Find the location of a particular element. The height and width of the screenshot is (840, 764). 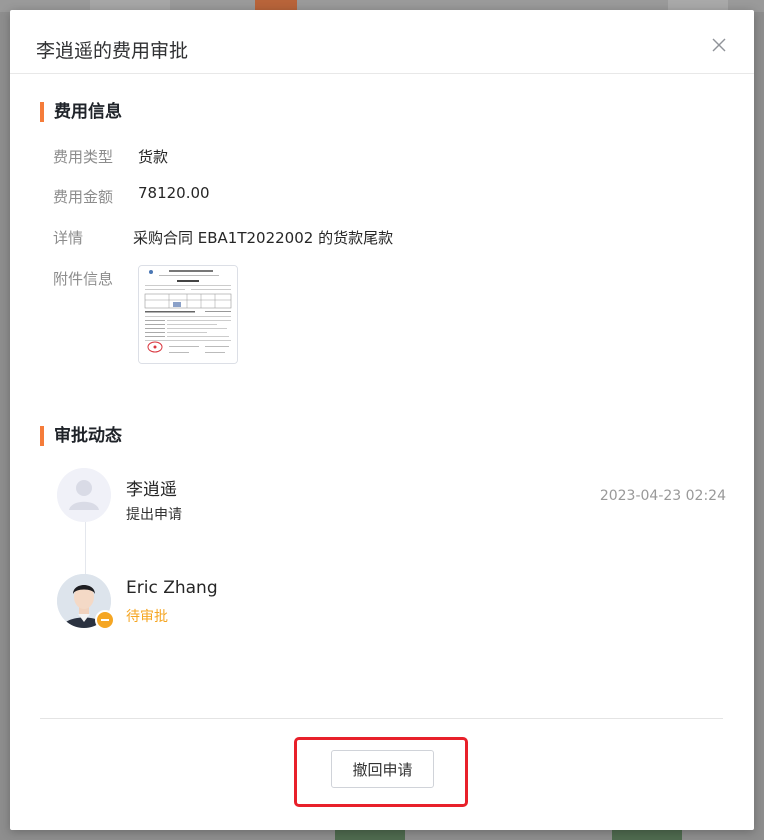

approval-action: 提出申请 is located at coordinates (154, 515).